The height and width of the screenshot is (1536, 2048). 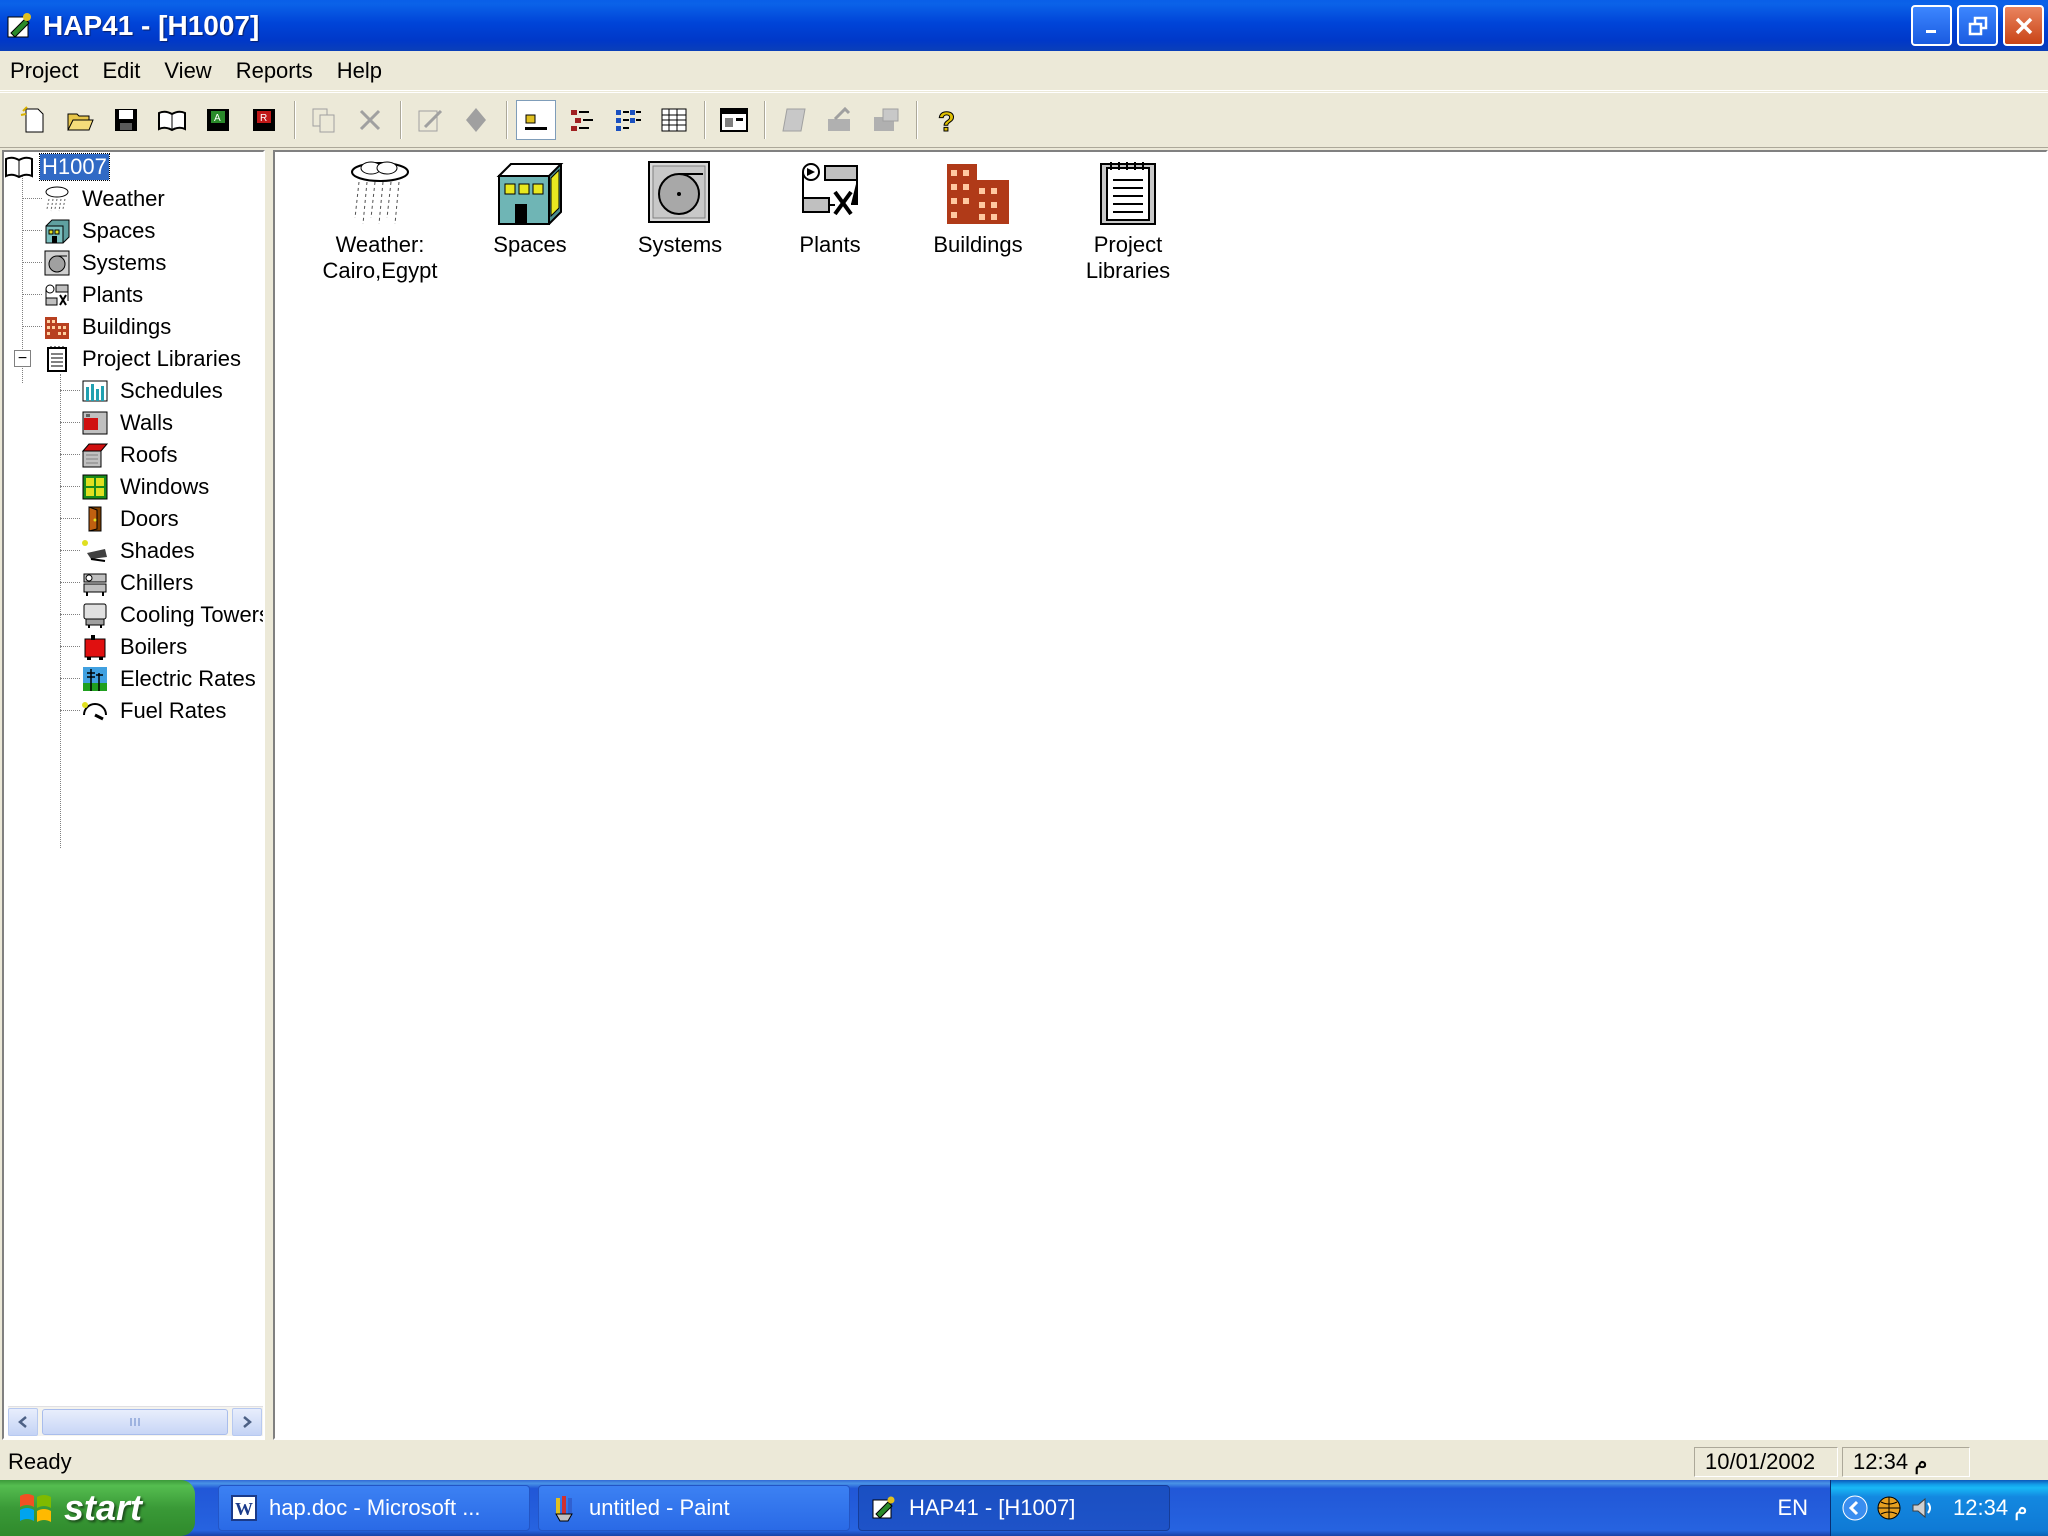 What do you see at coordinates (269, 795) in the screenshot?
I see `panel-splitter` at bounding box center [269, 795].